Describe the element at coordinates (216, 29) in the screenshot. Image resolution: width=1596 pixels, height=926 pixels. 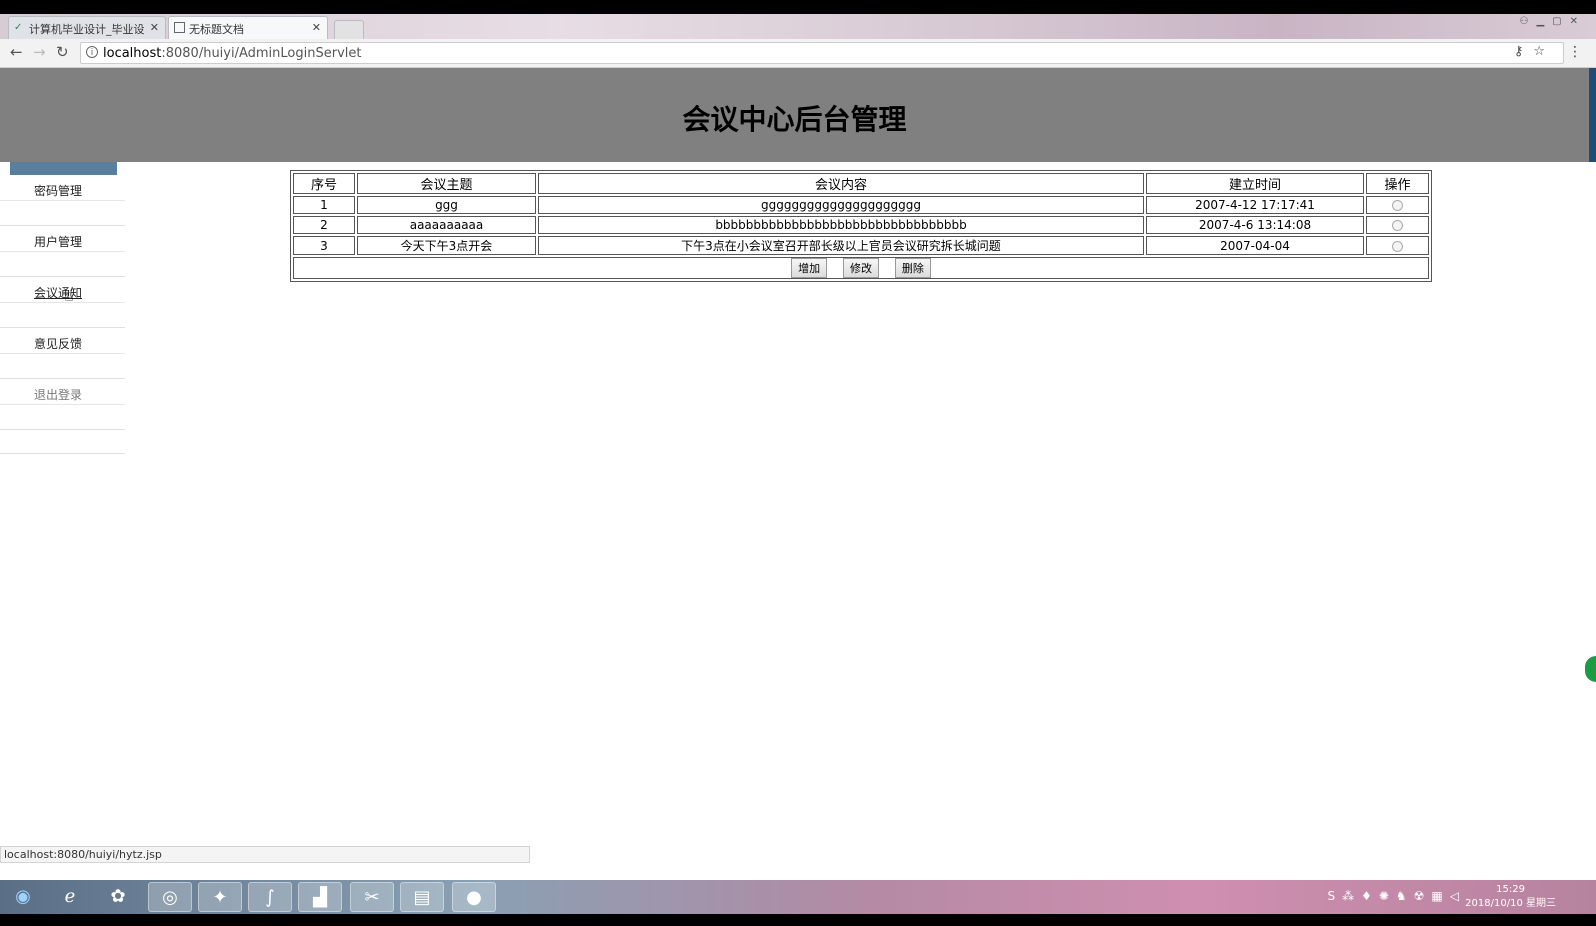
I see `tab-title: 无标题文档` at that location.